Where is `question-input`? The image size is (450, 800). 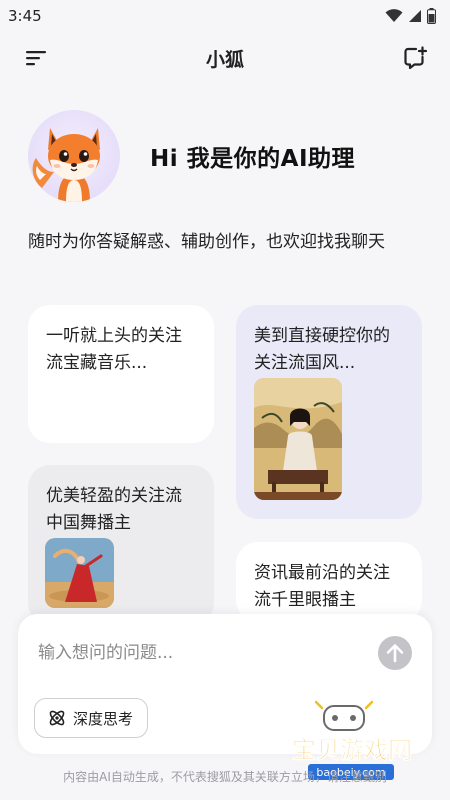
question-input is located at coordinates (198, 653).